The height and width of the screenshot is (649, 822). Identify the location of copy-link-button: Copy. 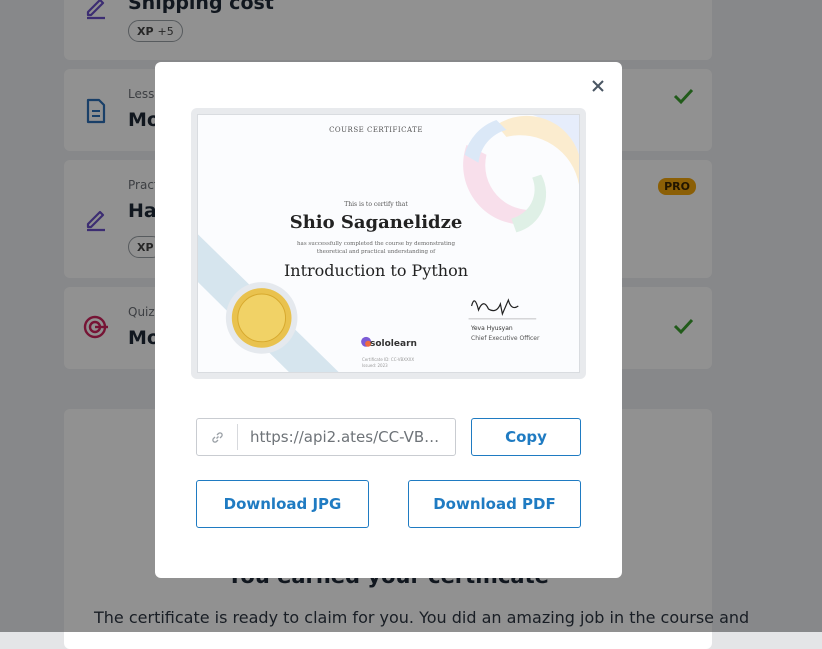
(526, 437).